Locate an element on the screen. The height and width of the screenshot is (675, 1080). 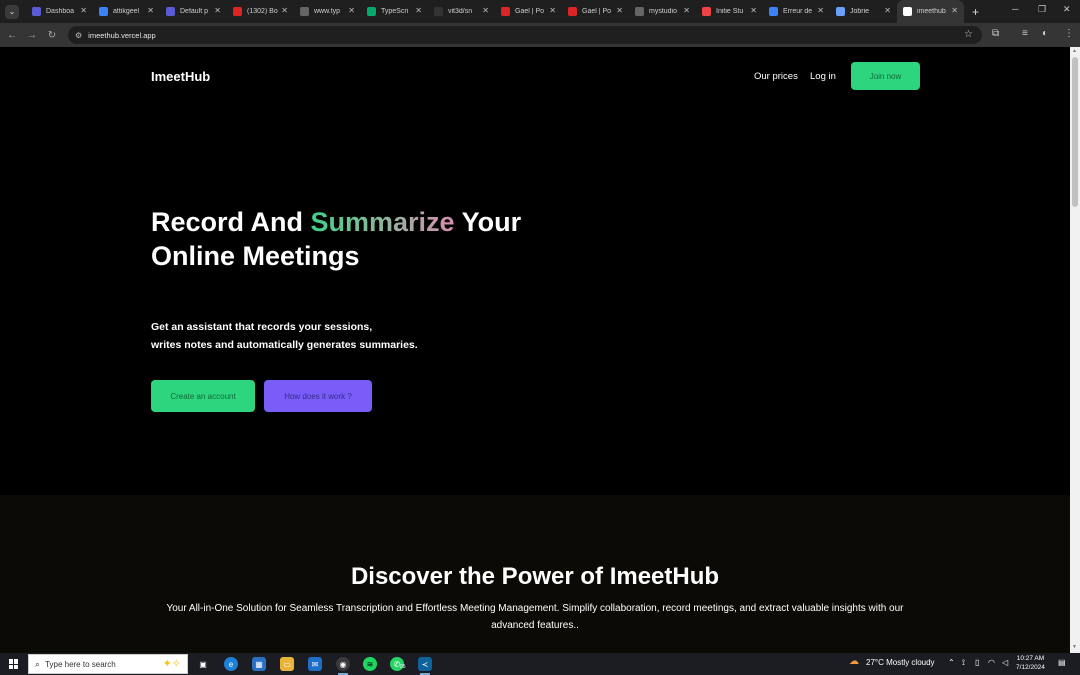
browser-tab: imeethub ✕ is located at coordinates (930, 11).